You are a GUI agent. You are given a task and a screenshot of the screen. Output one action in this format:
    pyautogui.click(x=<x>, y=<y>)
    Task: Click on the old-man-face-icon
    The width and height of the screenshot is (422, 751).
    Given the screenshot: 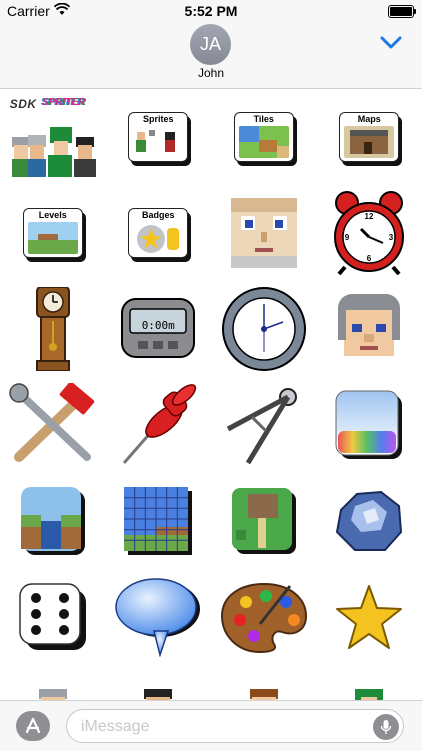 What is the action you would take?
    pyautogui.click(x=369, y=329)
    